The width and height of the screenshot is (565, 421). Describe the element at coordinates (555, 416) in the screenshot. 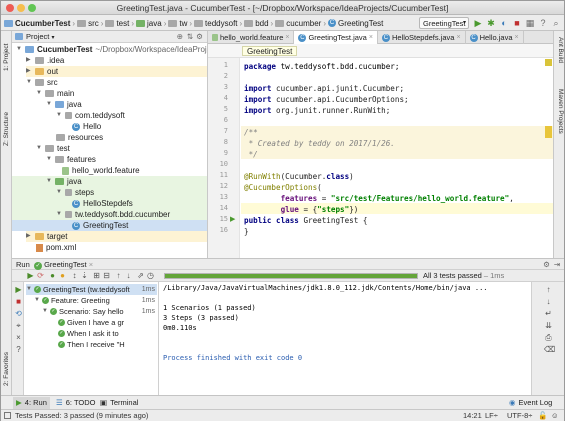

I see `hector-icon: ☺` at that location.